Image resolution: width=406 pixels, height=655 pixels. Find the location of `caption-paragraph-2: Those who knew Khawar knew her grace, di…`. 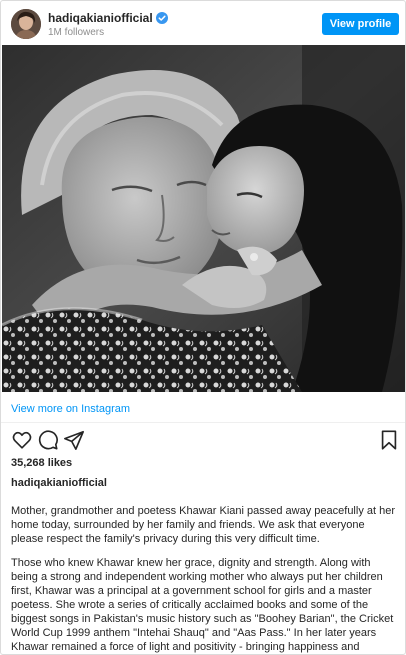

caption-paragraph-2: Those who knew Khawar knew her grace, di… is located at coordinates (202, 605).